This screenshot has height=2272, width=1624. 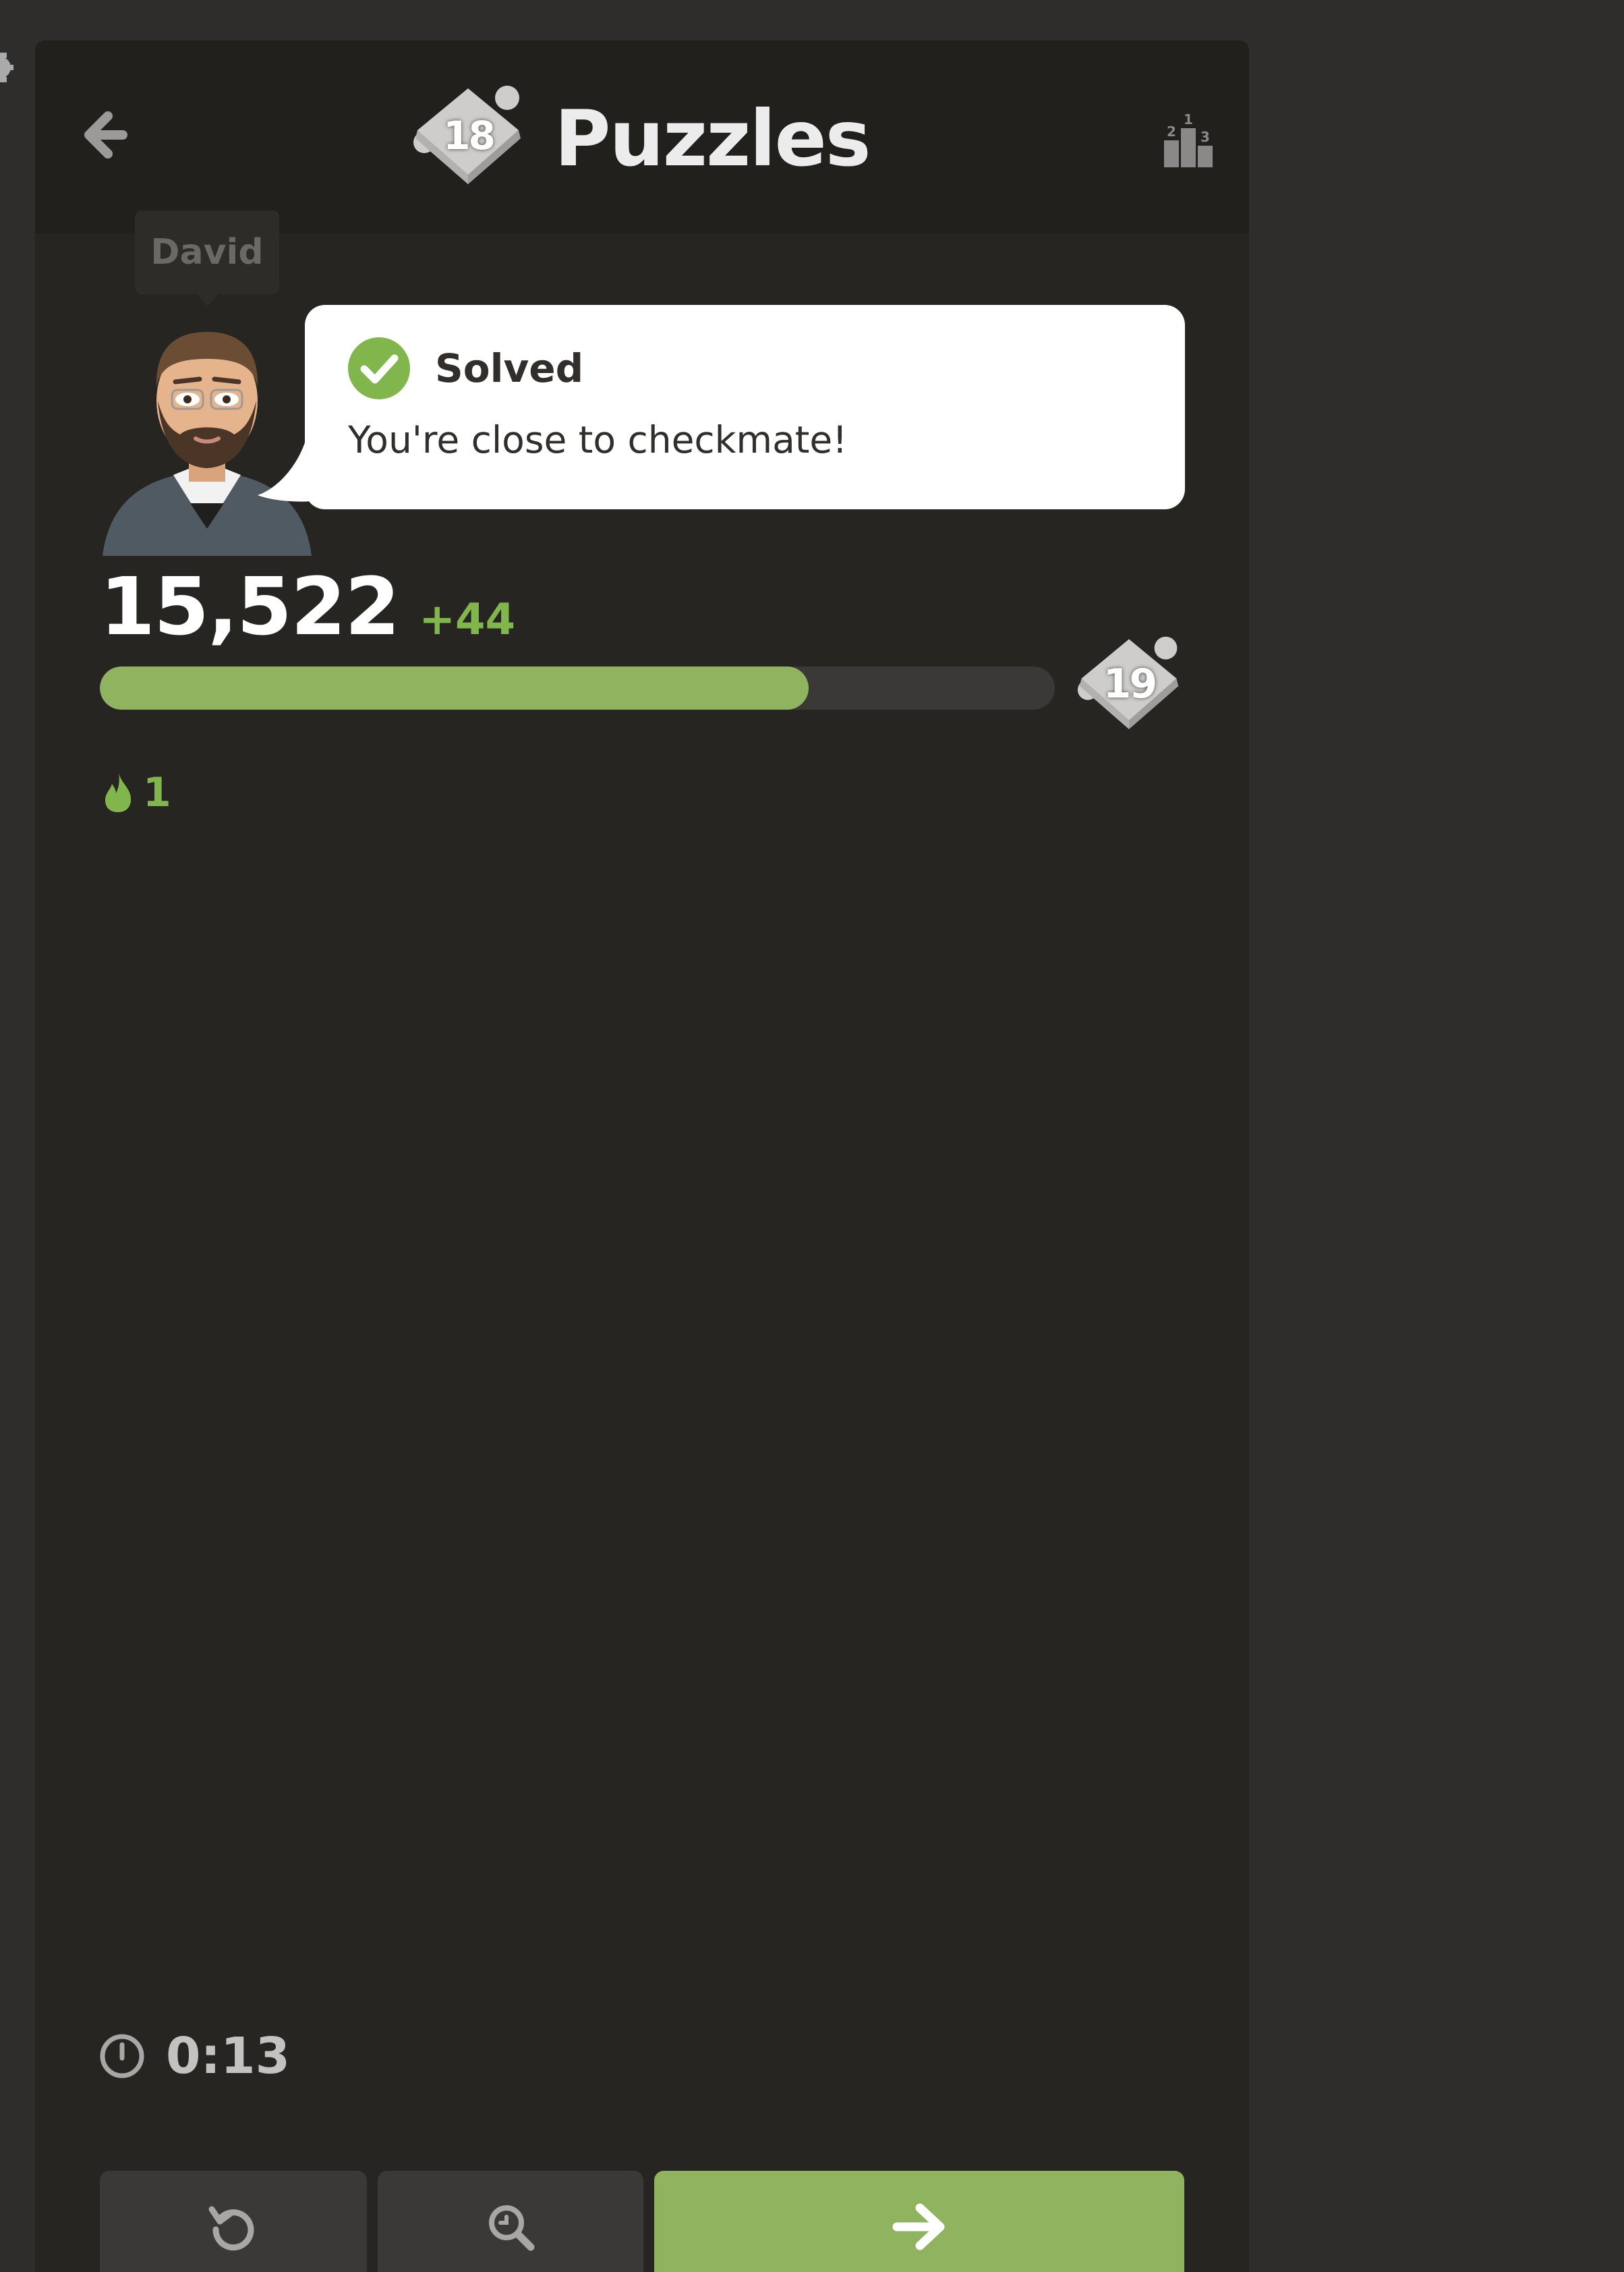 I want to click on panel-header: 18 Puzzles 2 1 3, so click(x=642, y=136).